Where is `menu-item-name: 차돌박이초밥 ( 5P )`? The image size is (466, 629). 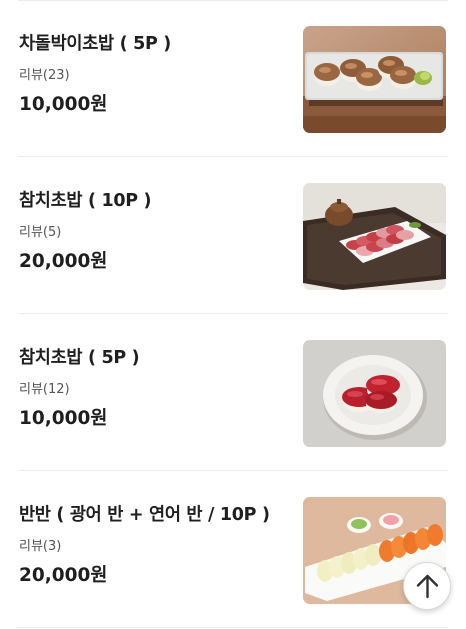 menu-item-name: 차돌박이초밥 ( 5P ) is located at coordinates (95, 44).